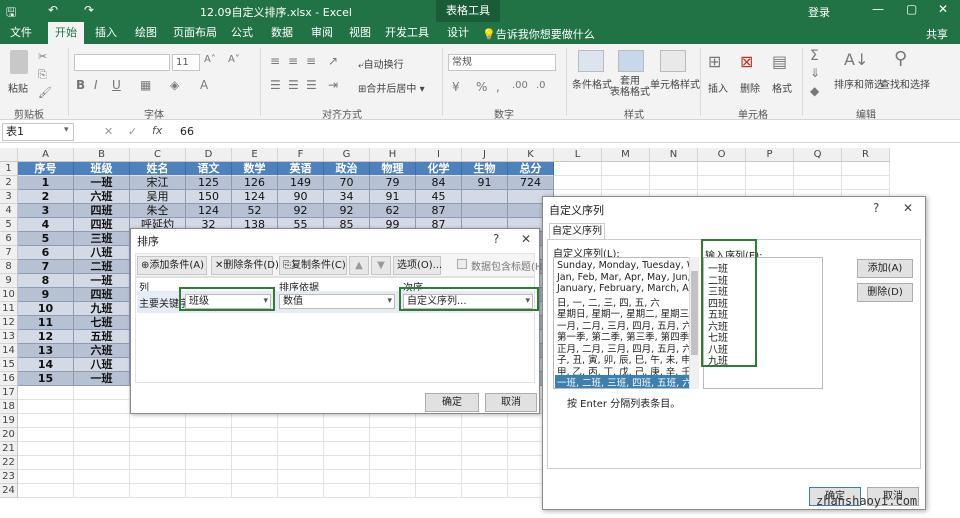 The image size is (960, 518). I want to click on tab-draw: 绘图, so click(146, 33).